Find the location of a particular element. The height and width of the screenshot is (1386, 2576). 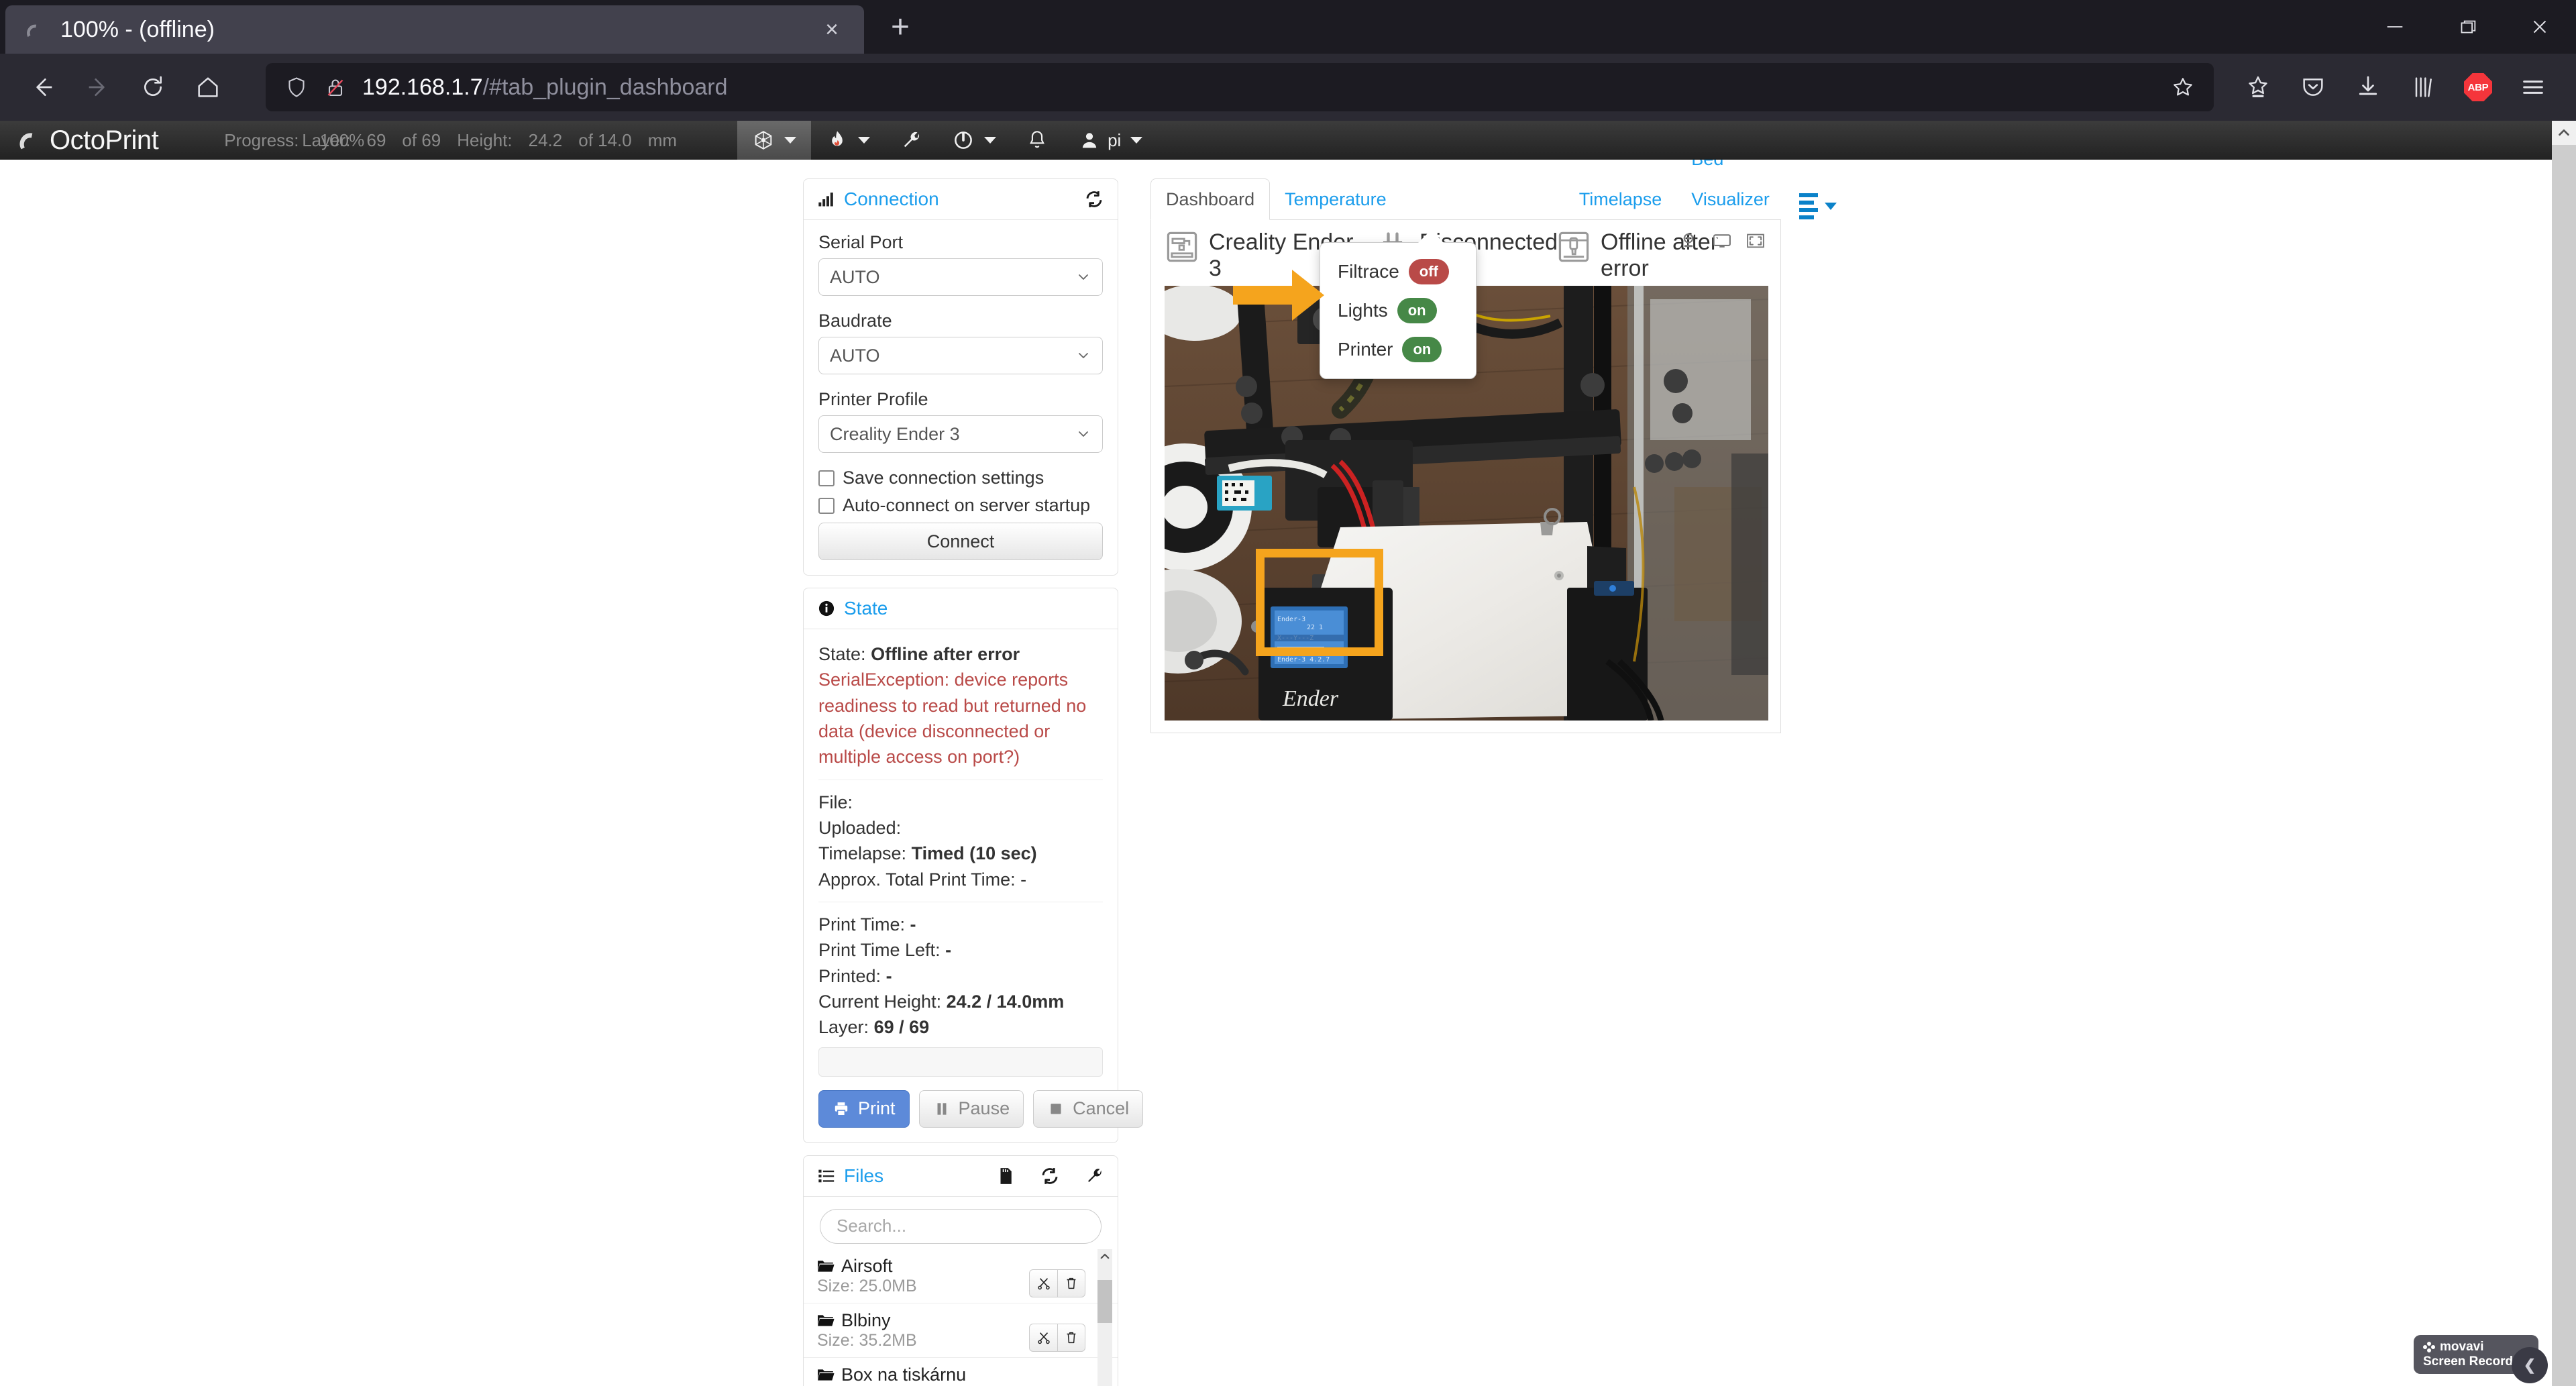

list-item: Blbiny Size: 35.2MB is located at coordinates (961, 1330).